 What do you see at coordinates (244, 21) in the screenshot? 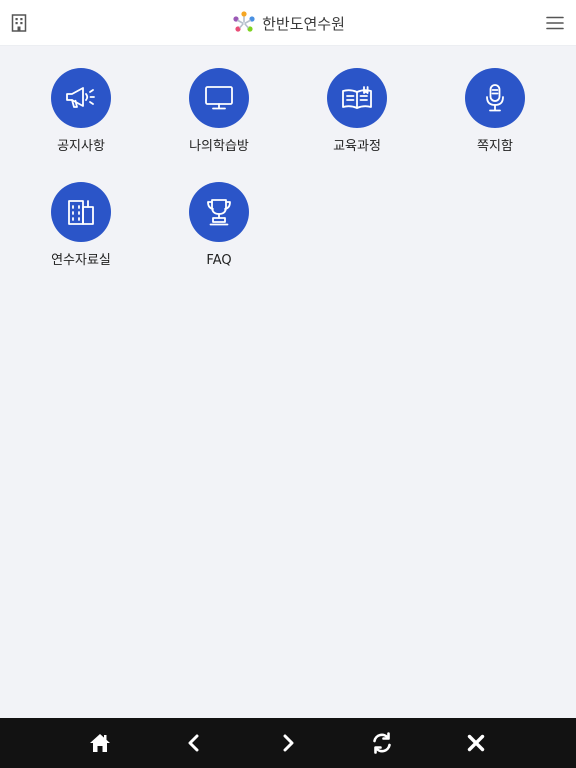
I see `colorful-people-logo` at bounding box center [244, 21].